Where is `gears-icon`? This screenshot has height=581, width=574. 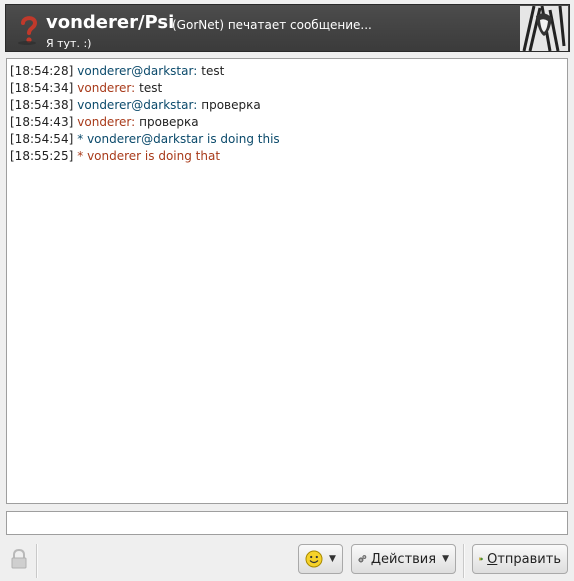 gears-icon is located at coordinates (362, 559).